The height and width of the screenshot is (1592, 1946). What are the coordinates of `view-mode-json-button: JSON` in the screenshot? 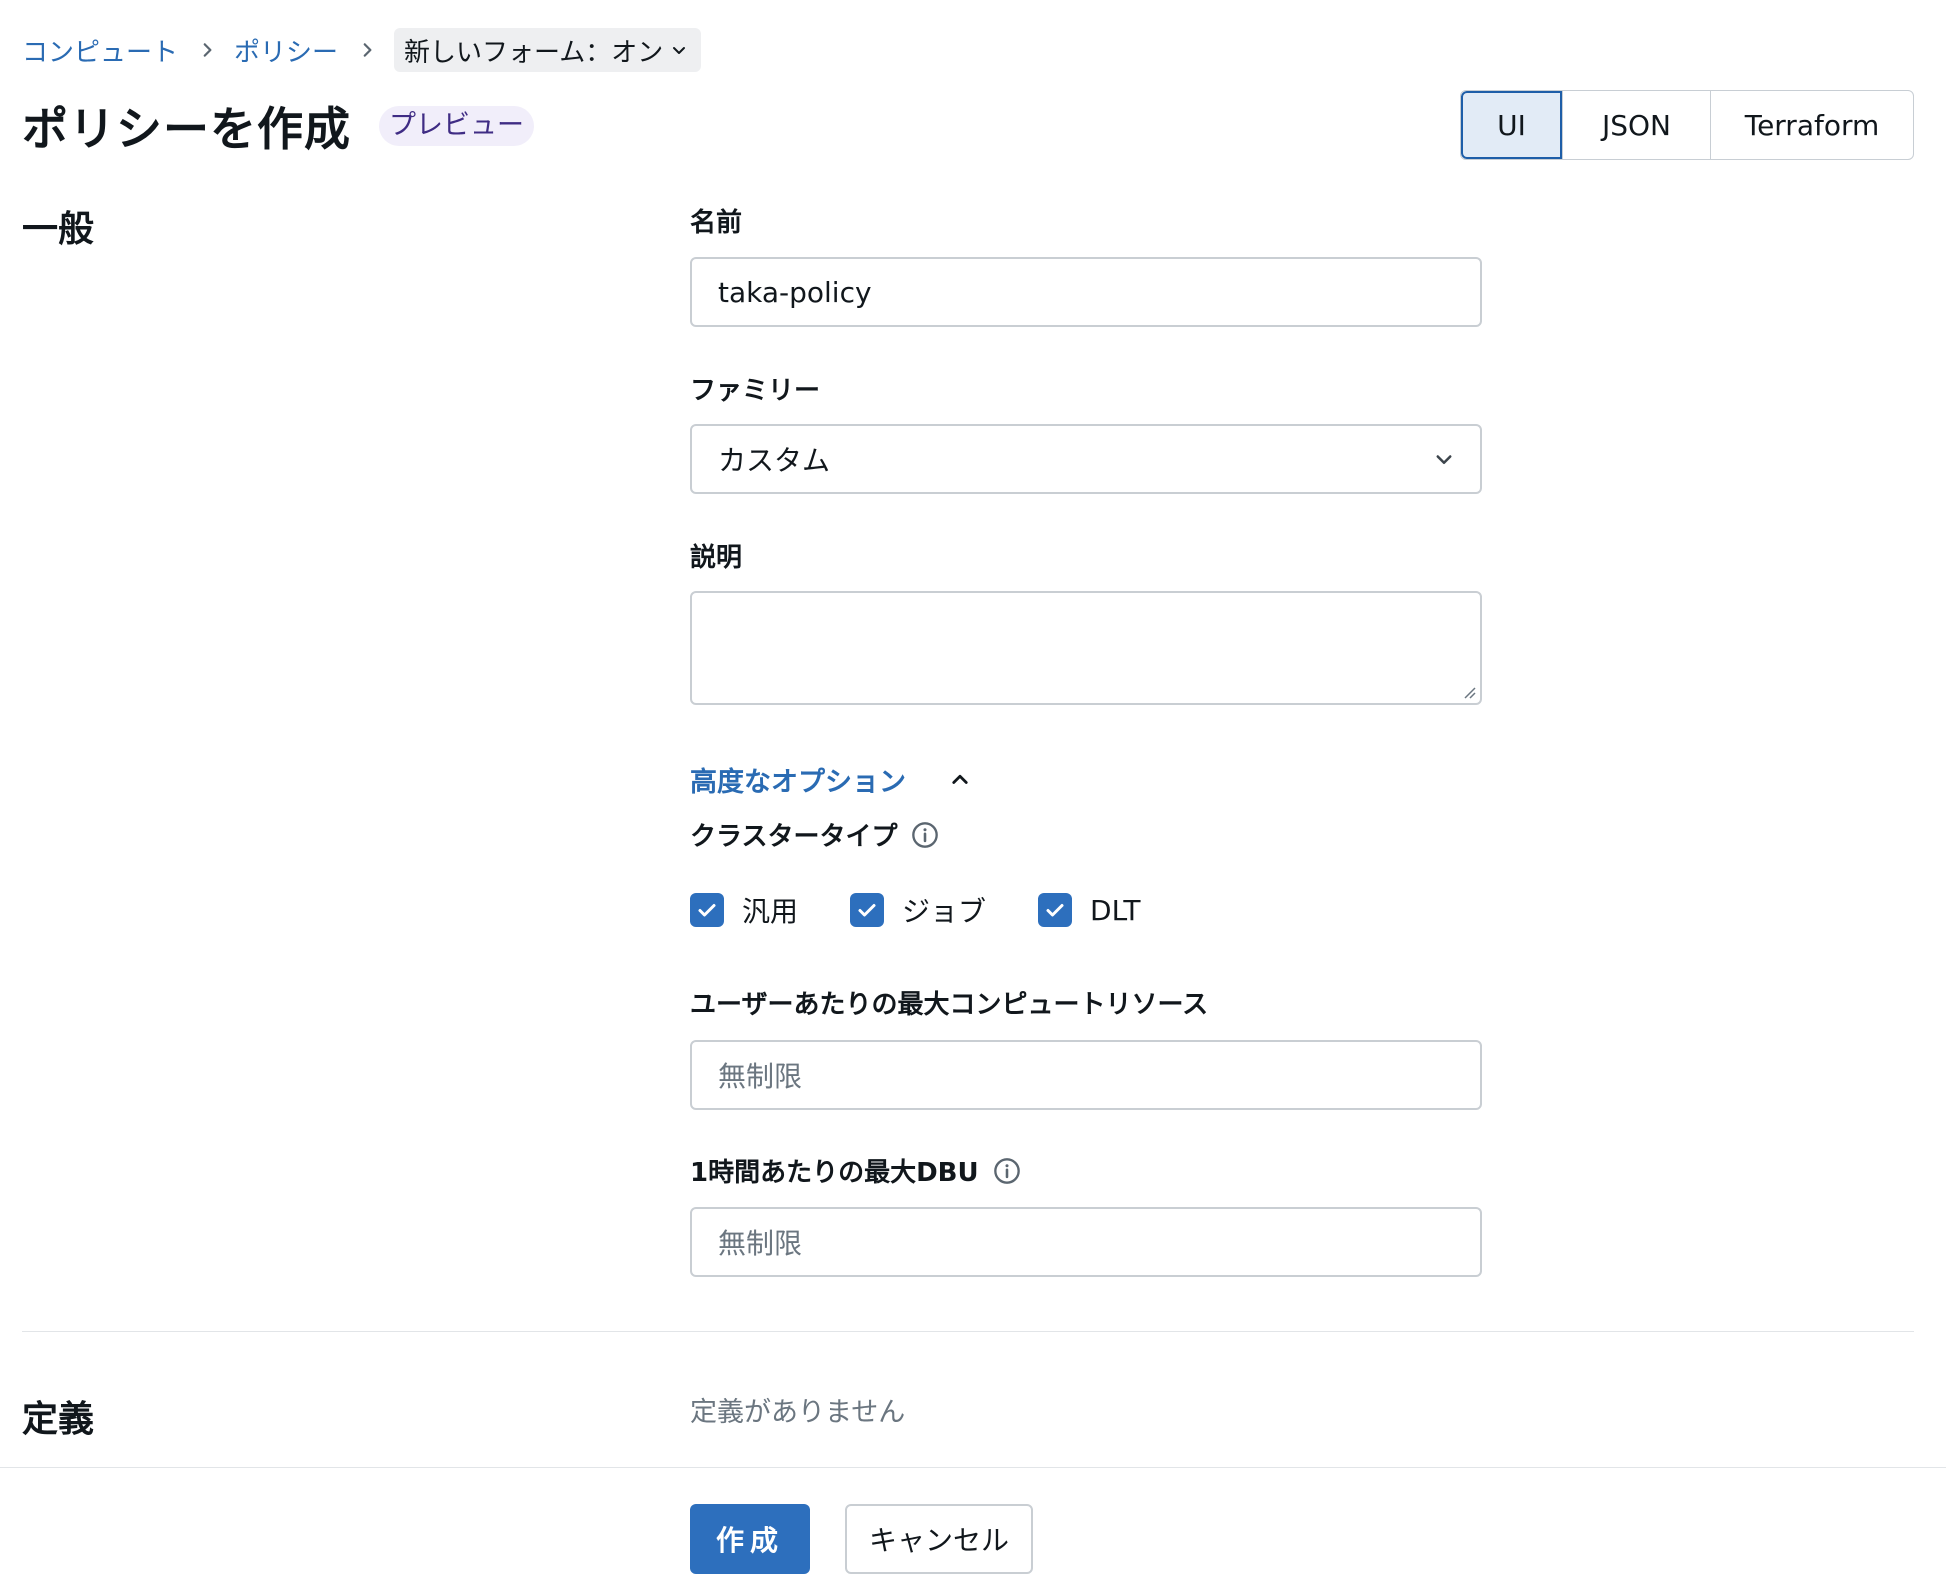 It's located at (1636, 125).